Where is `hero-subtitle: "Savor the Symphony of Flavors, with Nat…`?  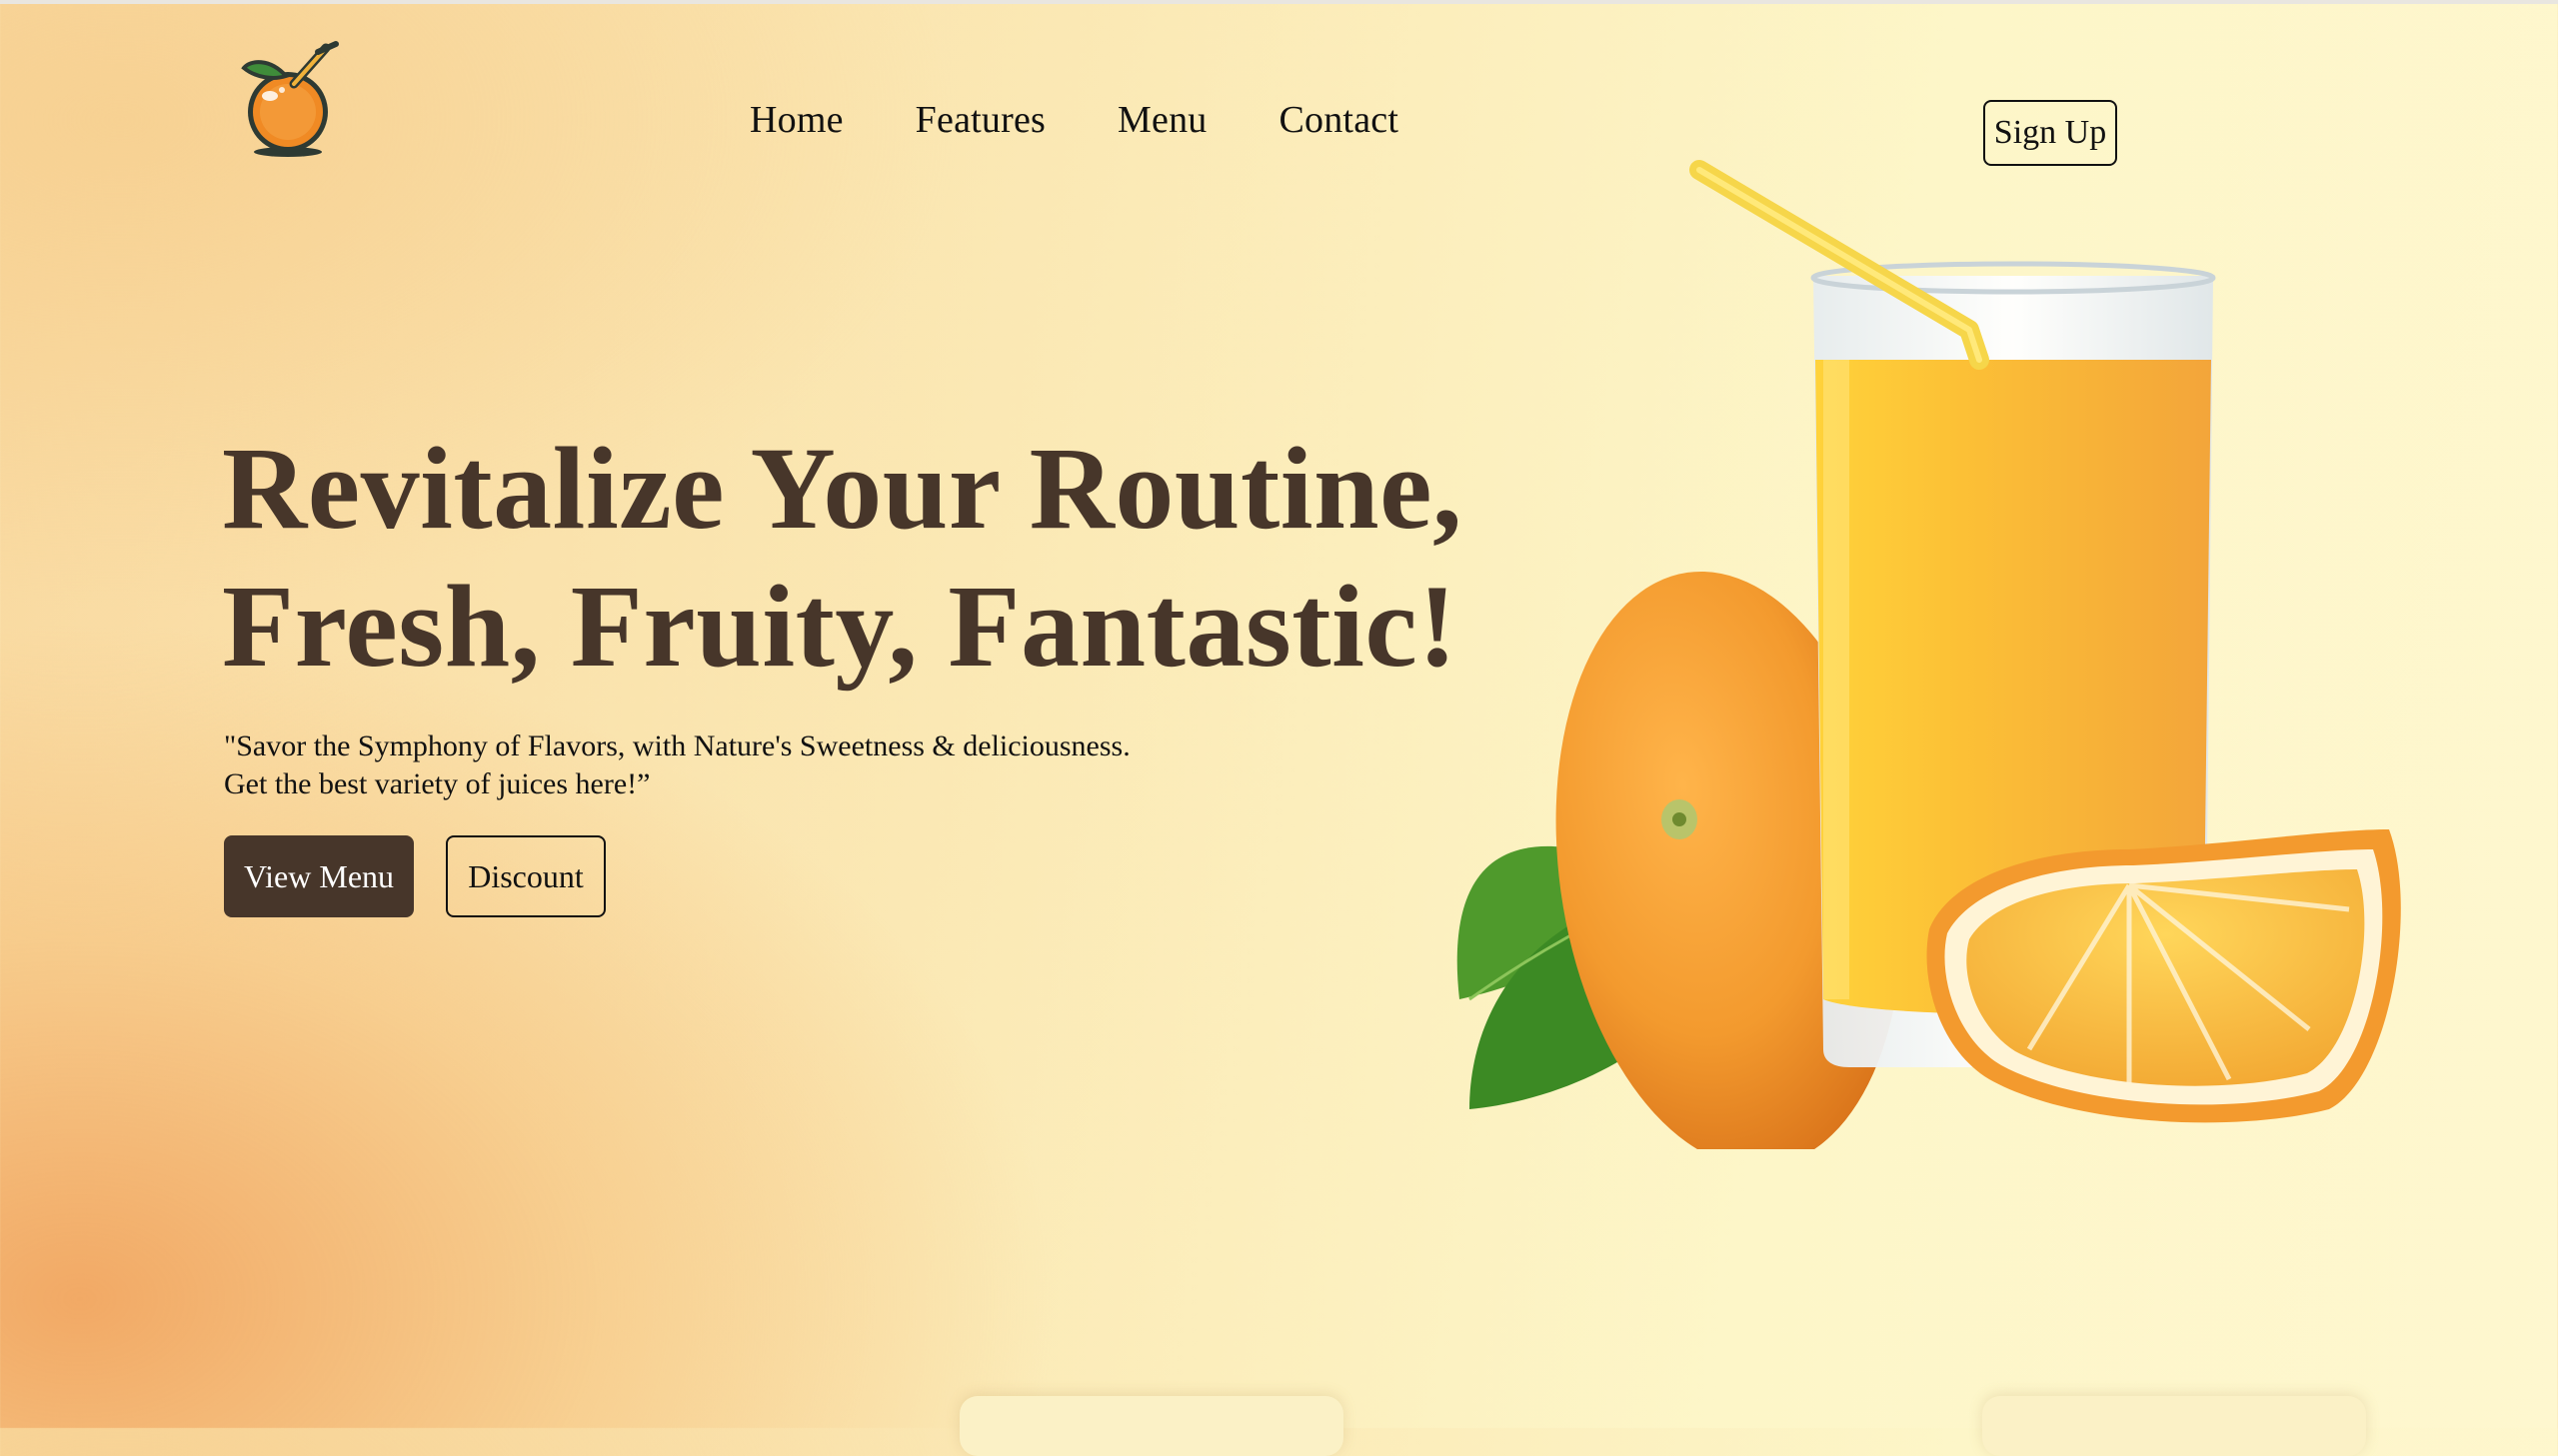 hero-subtitle: "Savor the Symphony of Flavors, with Nat… is located at coordinates (677, 765).